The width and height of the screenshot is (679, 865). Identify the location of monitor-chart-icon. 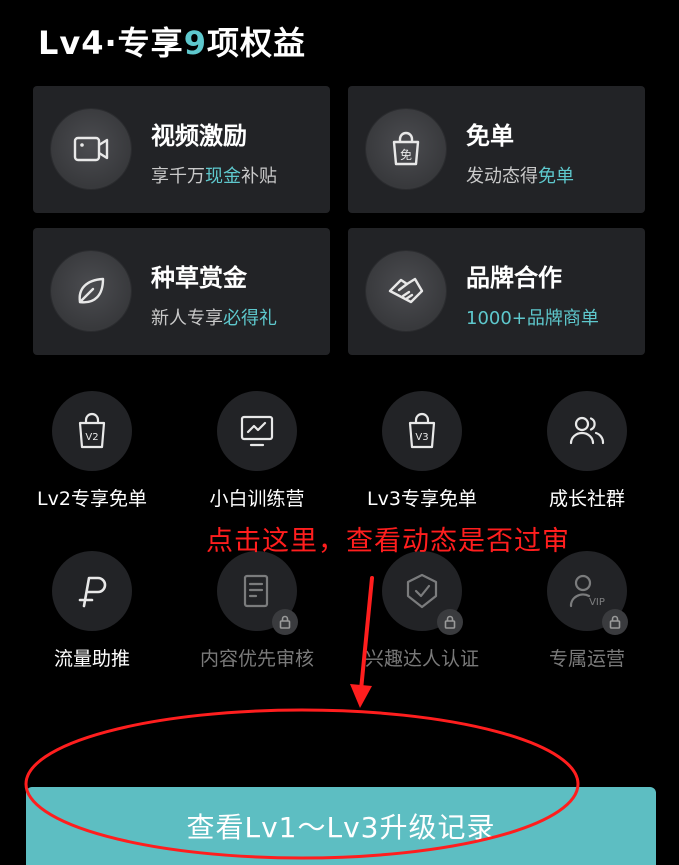
(257, 431).